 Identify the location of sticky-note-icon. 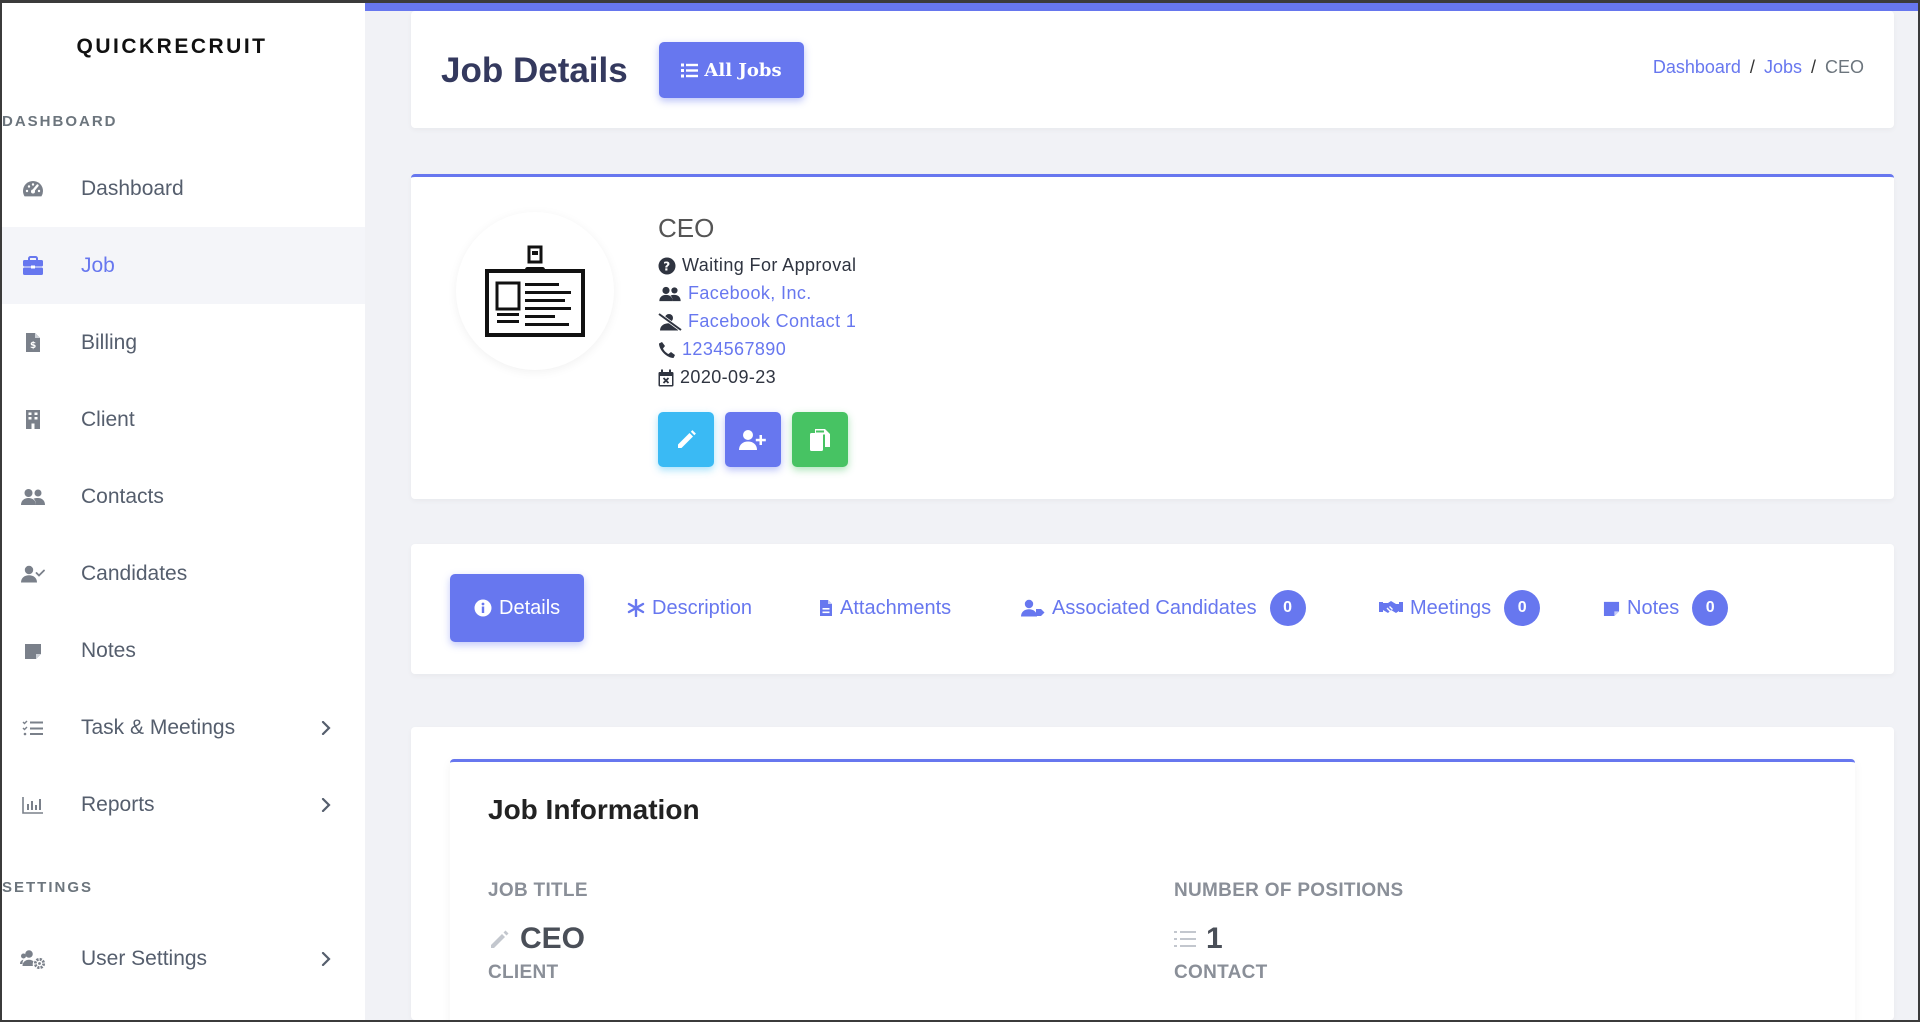
(33, 651).